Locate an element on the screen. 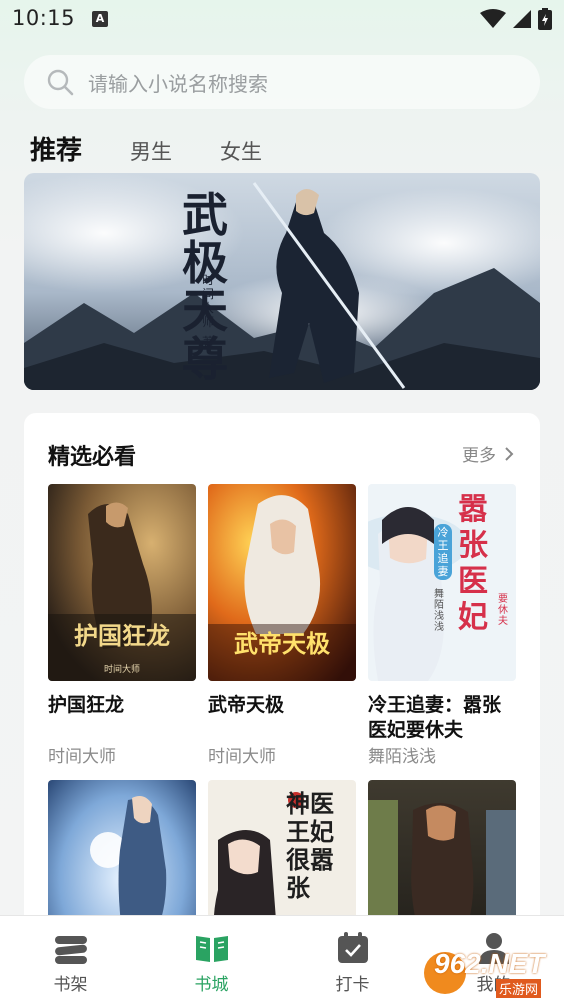 The image size is (564, 1004). cover-extra: 要休夫 is located at coordinates (503, 610).